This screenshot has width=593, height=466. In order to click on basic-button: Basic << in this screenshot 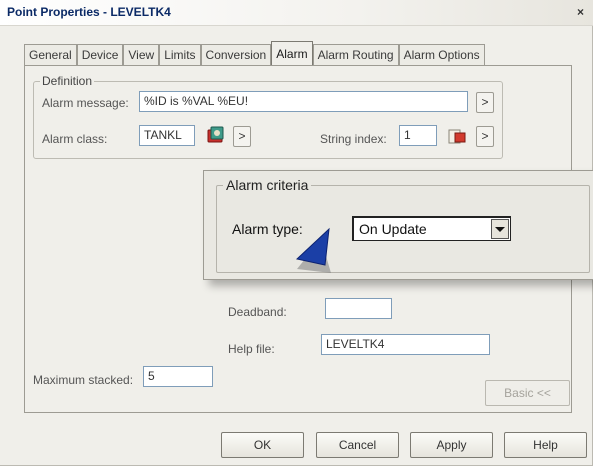, I will do `click(527, 393)`.